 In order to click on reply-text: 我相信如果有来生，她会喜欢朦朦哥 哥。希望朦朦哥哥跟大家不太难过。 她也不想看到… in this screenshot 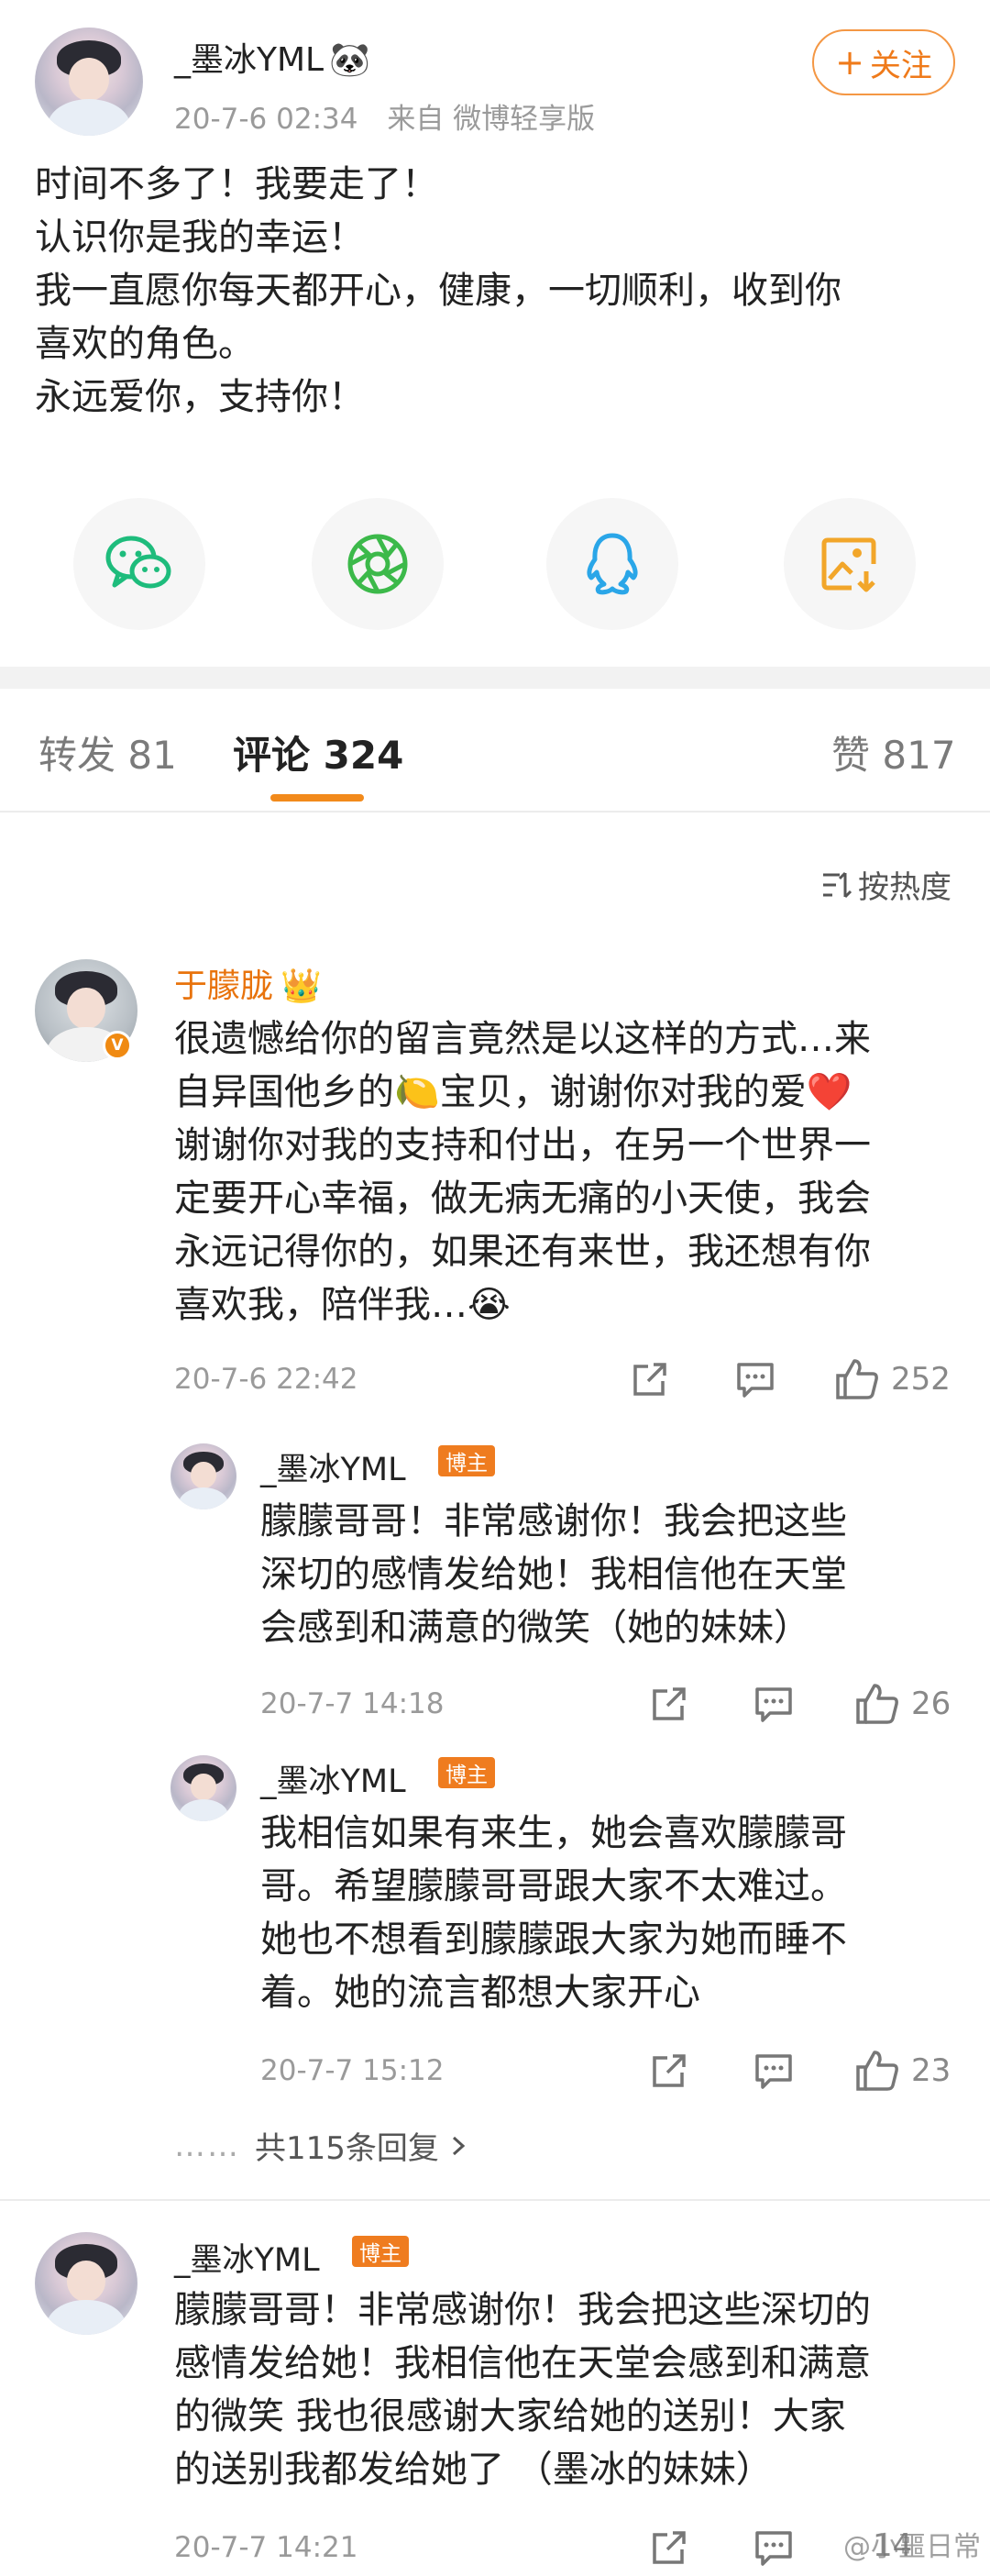, I will do `click(553, 1913)`.